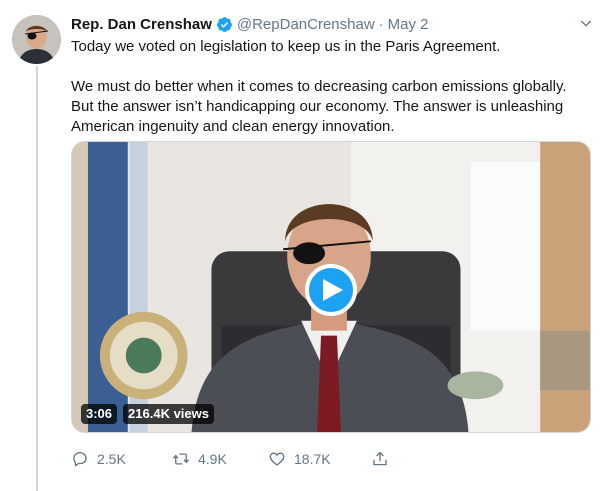 The height and width of the screenshot is (491, 604). Describe the element at coordinates (99, 414) in the screenshot. I see `video-duration: 3:06` at that location.